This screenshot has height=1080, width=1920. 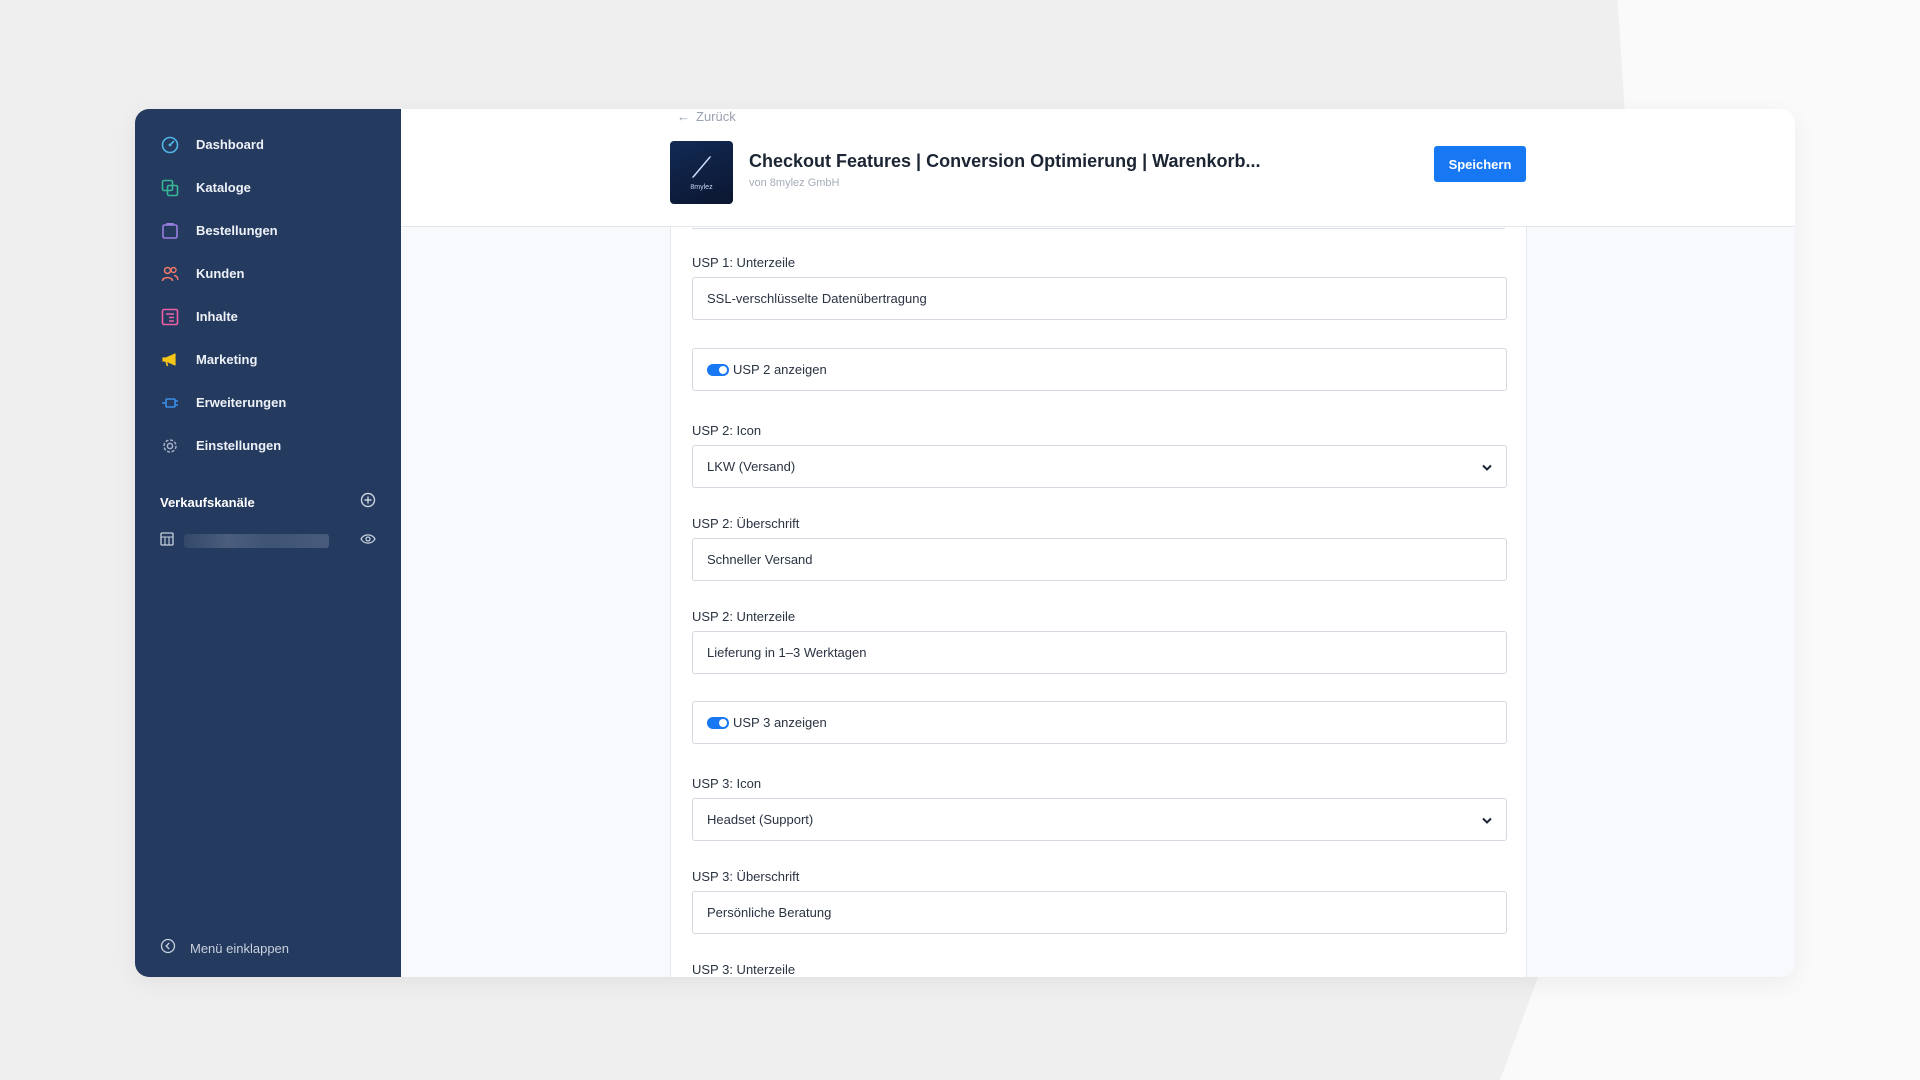 I want to click on sidebar-item-bestellungen: Bestellungen, so click(x=268, y=230).